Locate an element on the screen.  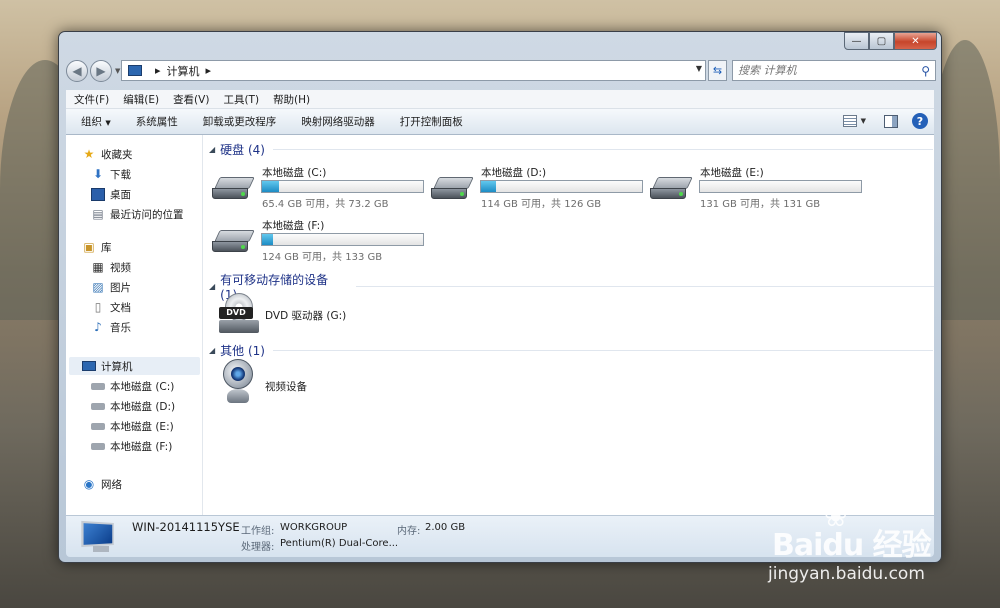
close-button: ✕ is located at coordinates (915, 41).